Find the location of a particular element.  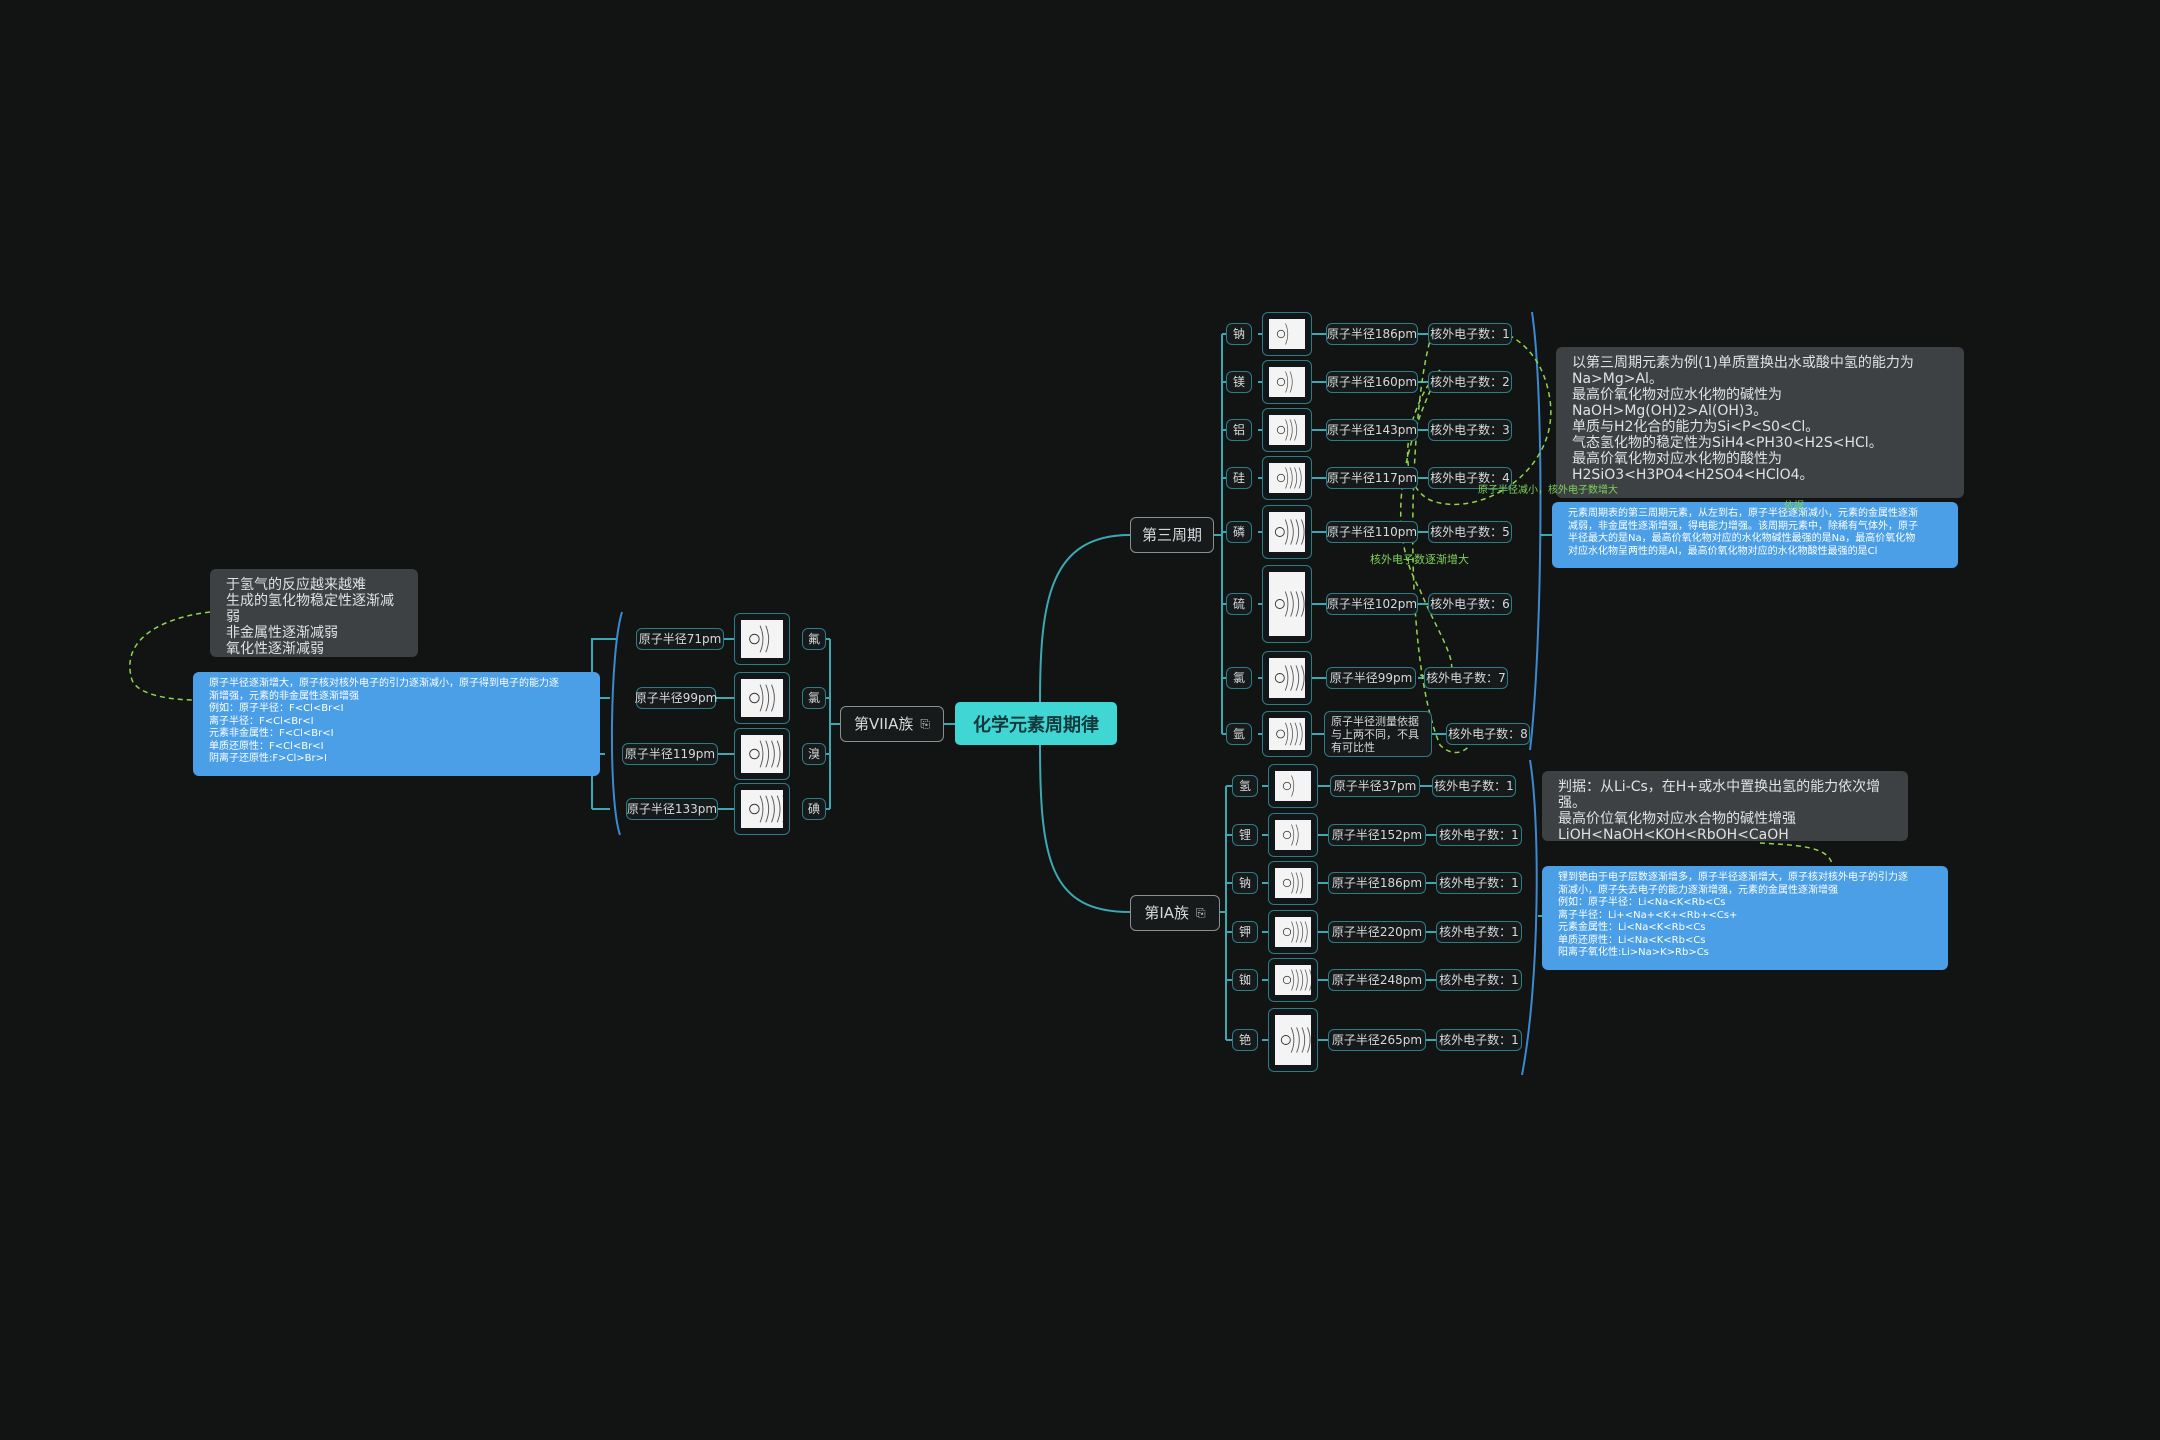

element-radius-0: 原子半径71pm is located at coordinates (680, 639).